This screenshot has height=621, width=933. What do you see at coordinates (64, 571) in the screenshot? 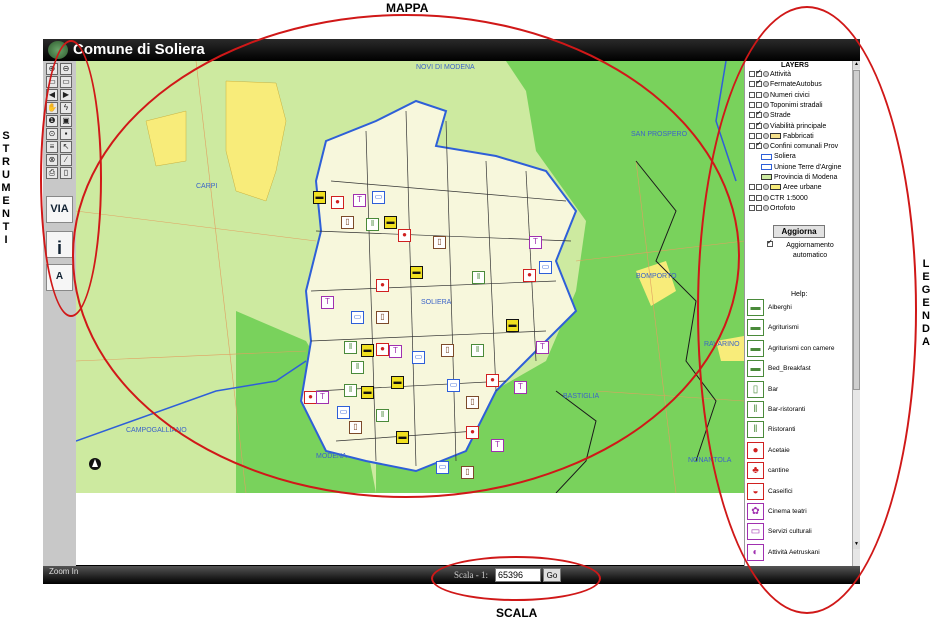
I see `zoom-mode-label: Zoom In` at bounding box center [64, 571].